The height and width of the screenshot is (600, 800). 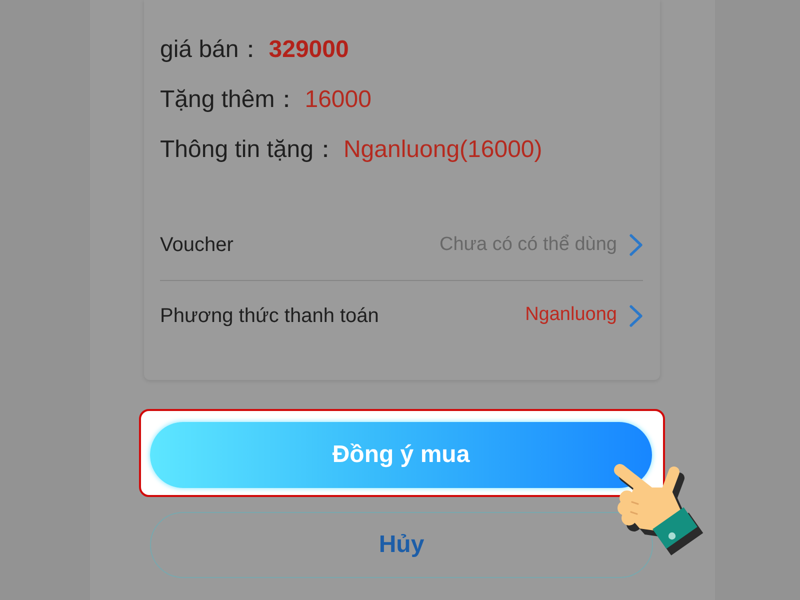 I want to click on option-value: Nganluong, so click(x=571, y=315).